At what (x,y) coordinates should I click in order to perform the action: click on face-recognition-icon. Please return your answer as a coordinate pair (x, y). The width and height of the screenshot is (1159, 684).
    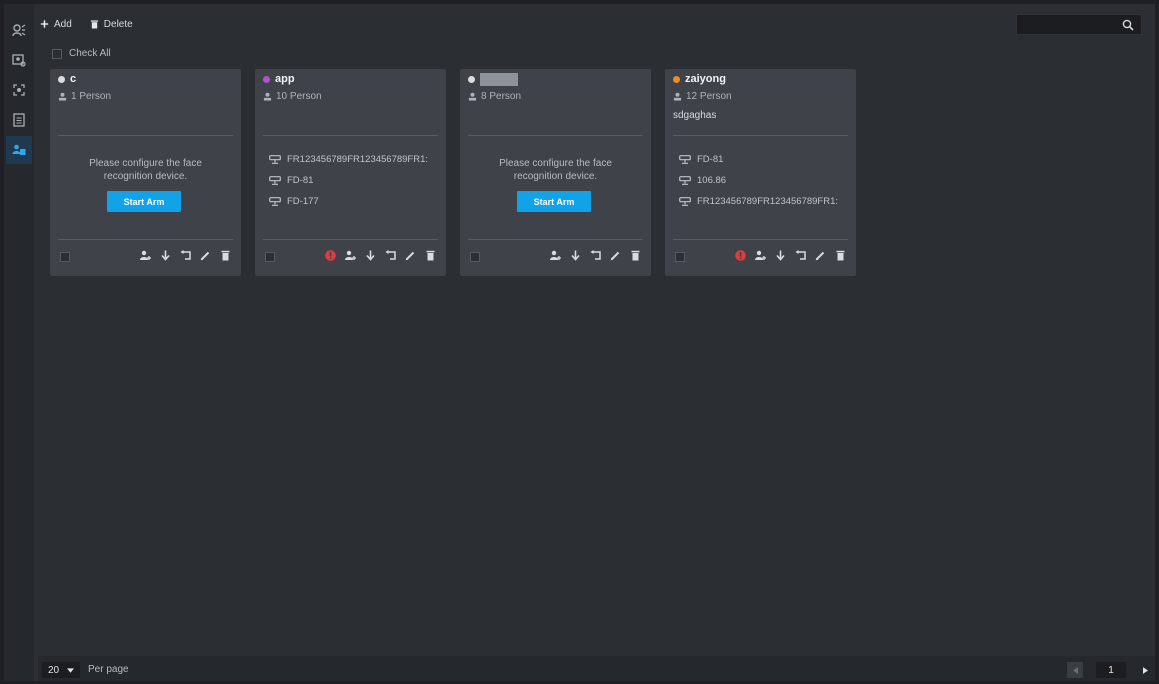
    Looking at the image, I should click on (19, 30).